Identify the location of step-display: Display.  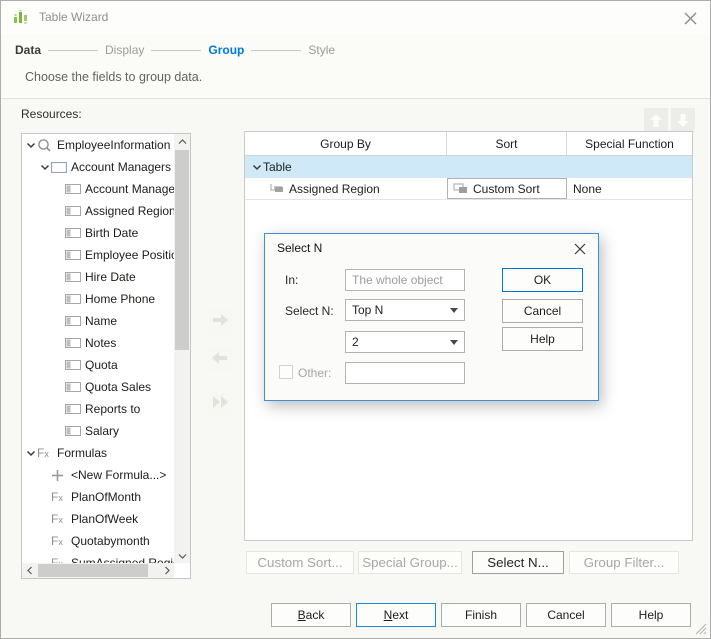
(124, 50).